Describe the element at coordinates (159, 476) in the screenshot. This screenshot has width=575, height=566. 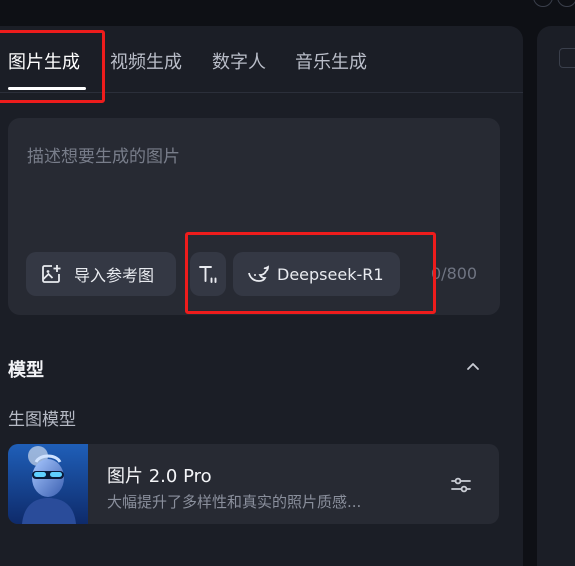
I see `model-name: 图片 2.0 Pro` at that location.